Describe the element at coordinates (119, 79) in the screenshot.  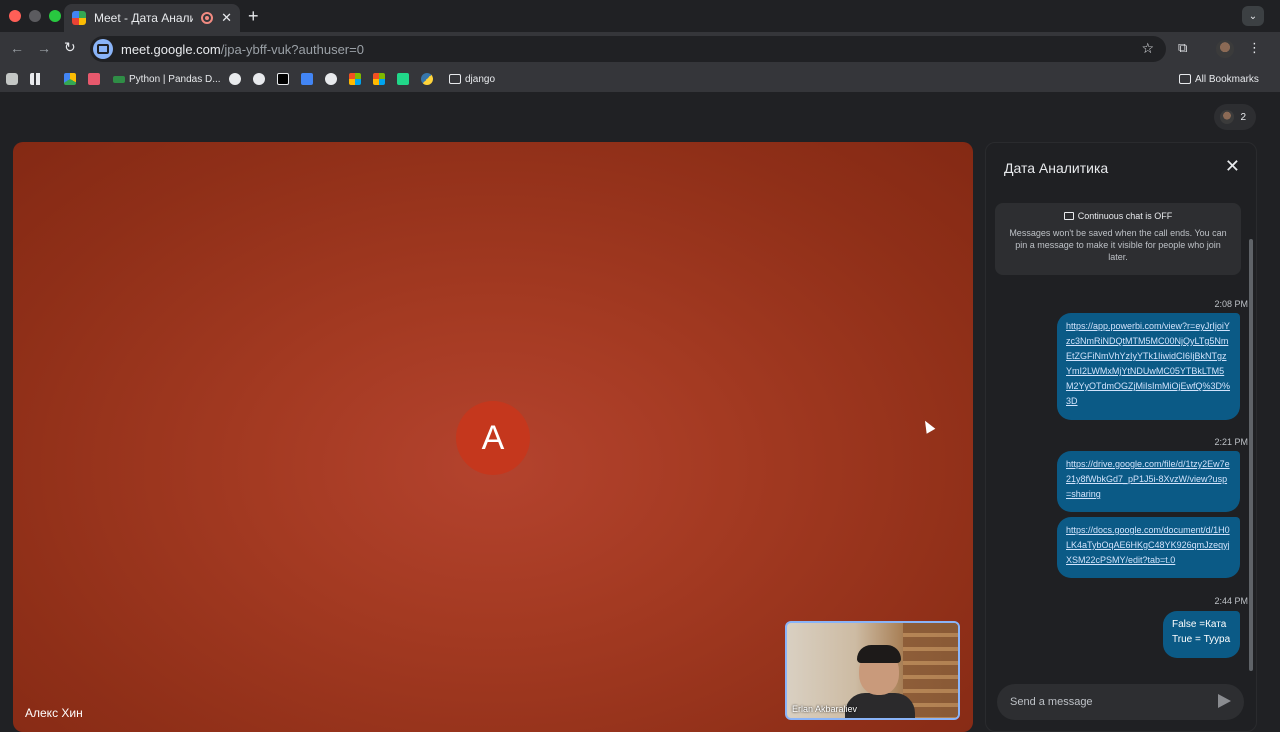
I see `geeks-icon` at that location.